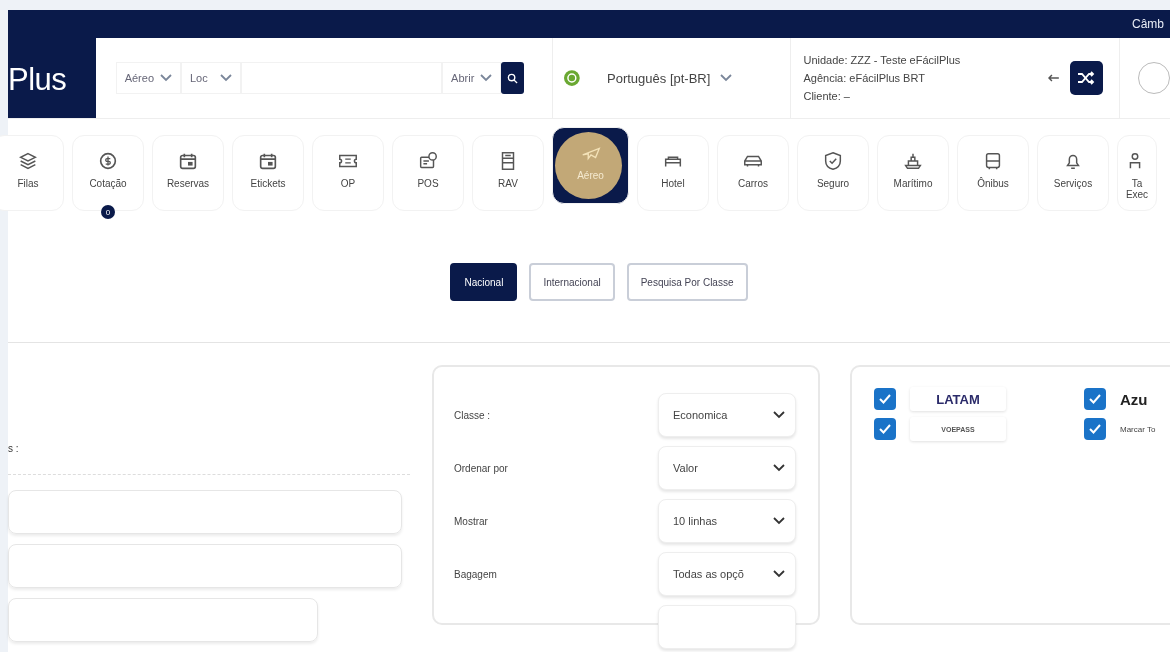  Describe the element at coordinates (833, 161) in the screenshot. I see `shield-icon` at that location.